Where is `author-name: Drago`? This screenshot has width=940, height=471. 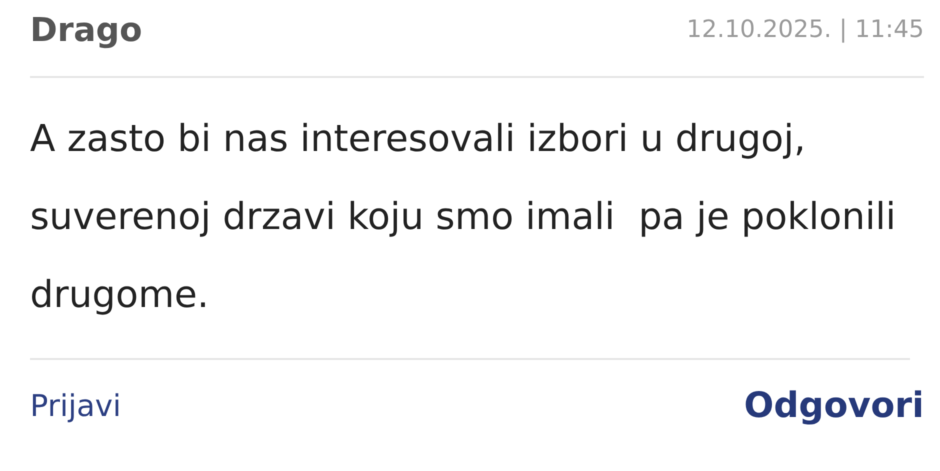
author-name: Drago is located at coordinates (86, 29).